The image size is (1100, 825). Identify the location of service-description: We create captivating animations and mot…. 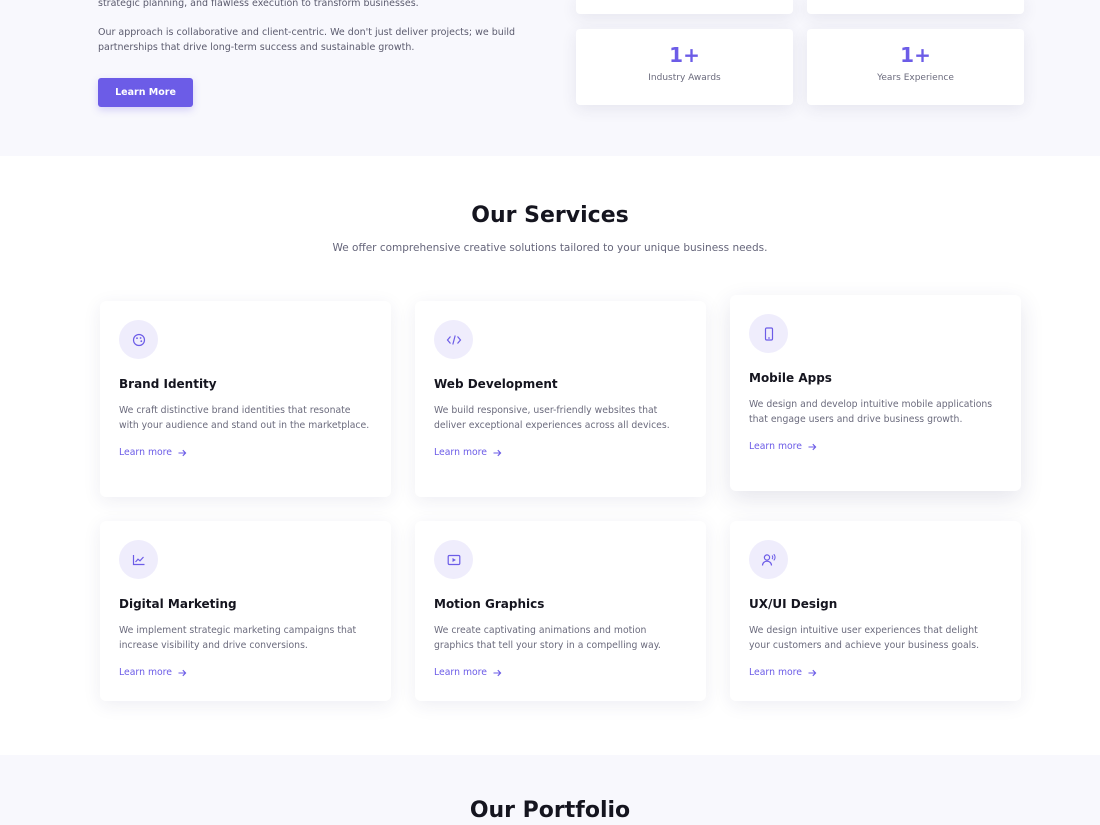
(547, 638).